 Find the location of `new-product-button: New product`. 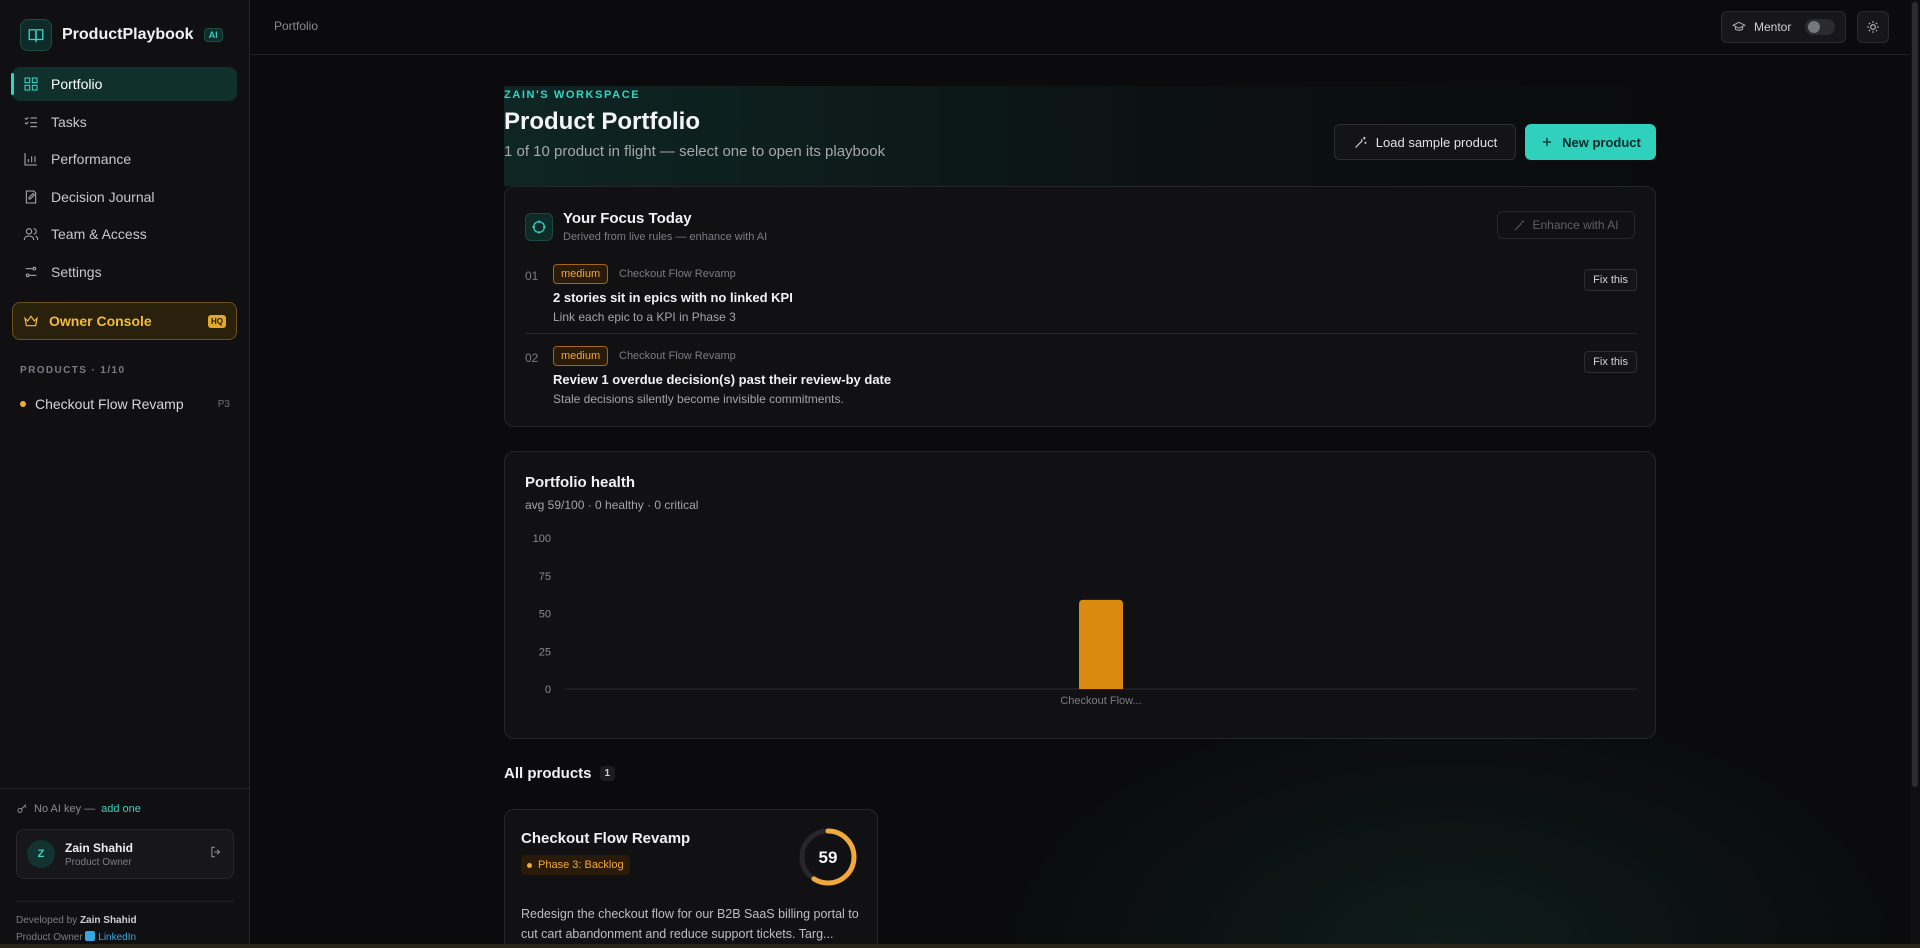

new-product-button: New product is located at coordinates (1590, 142).